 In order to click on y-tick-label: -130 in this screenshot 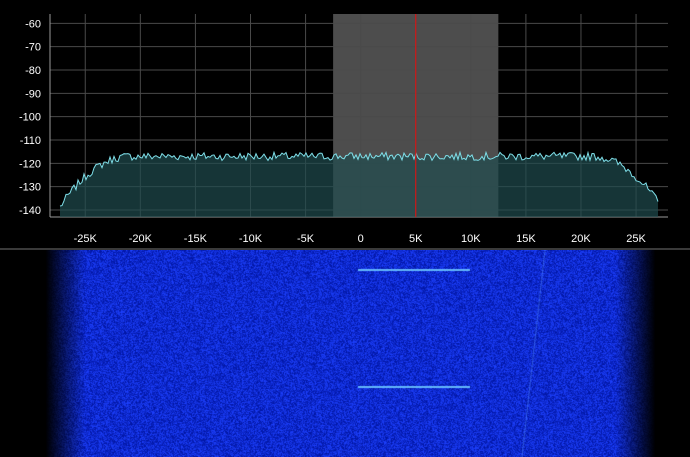, I will do `click(30, 188)`.